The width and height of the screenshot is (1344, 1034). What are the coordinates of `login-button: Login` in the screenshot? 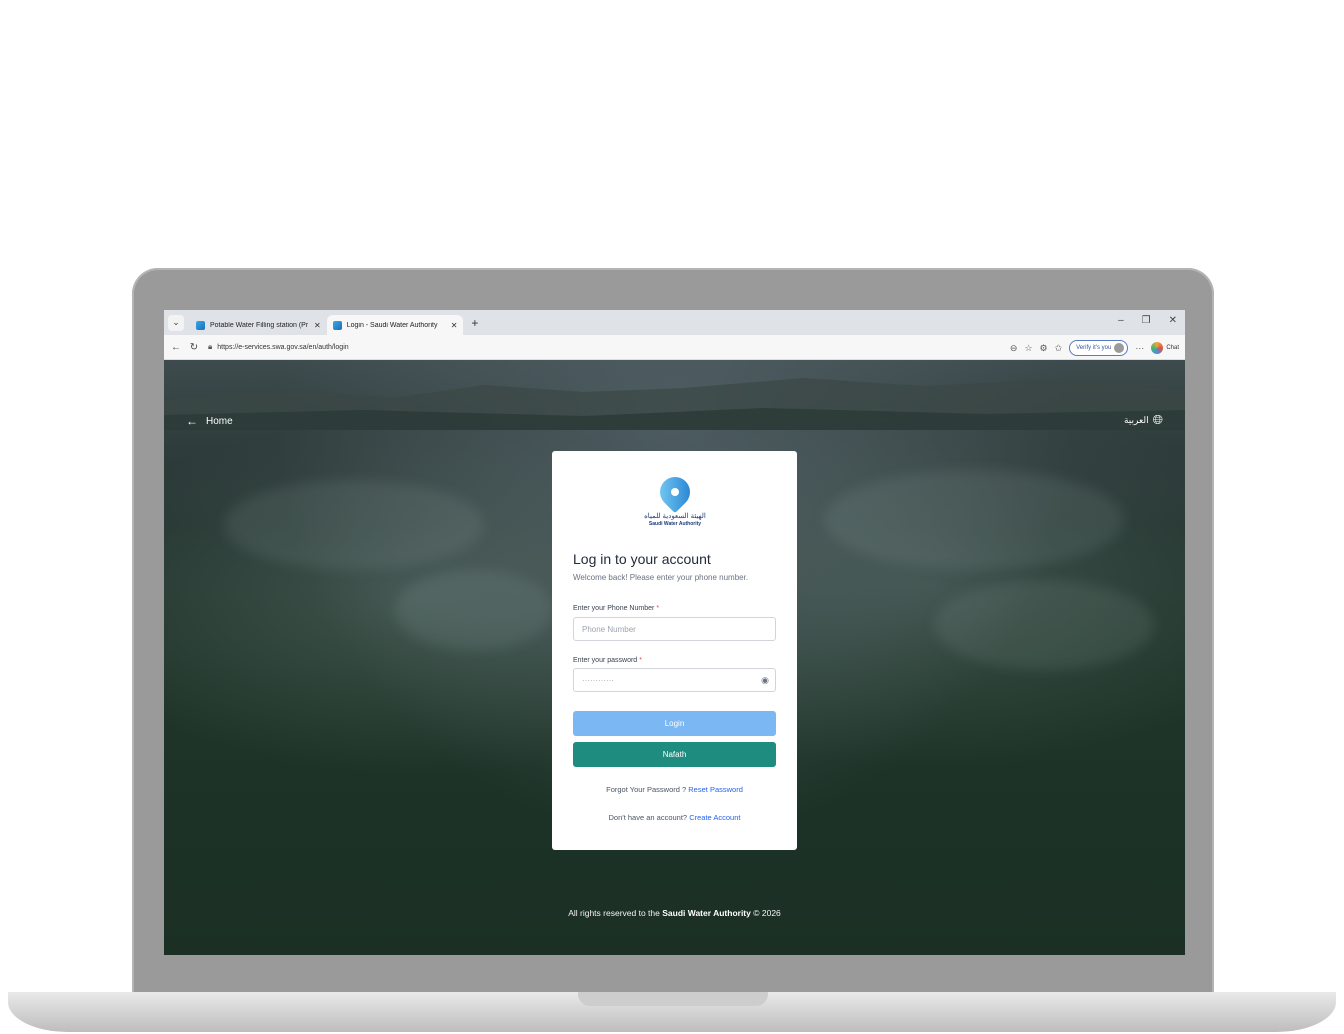 It's located at (674, 723).